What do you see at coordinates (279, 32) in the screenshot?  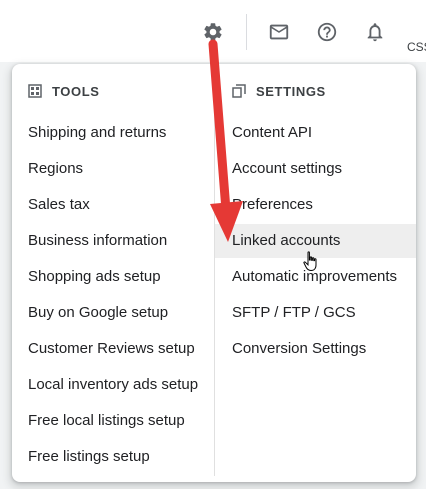 I see `mail-icon` at bounding box center [279, 32].